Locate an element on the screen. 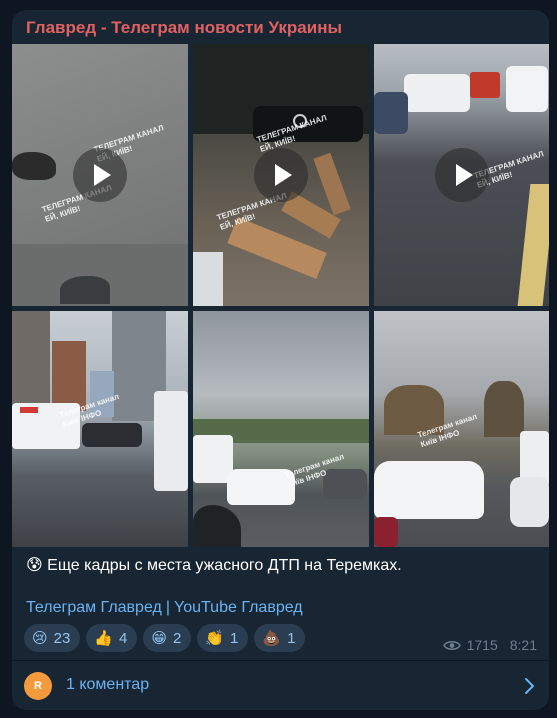 The width and height of the screenshot is (557, 718). reaction-count: 2 is located at coordinates (177, 638).